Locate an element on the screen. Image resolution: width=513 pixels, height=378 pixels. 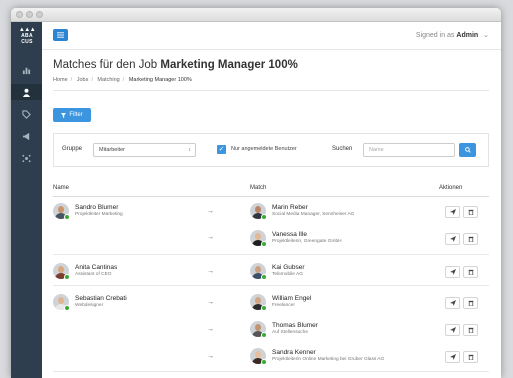
hamburger-icon is located at coordinates (60, 35).